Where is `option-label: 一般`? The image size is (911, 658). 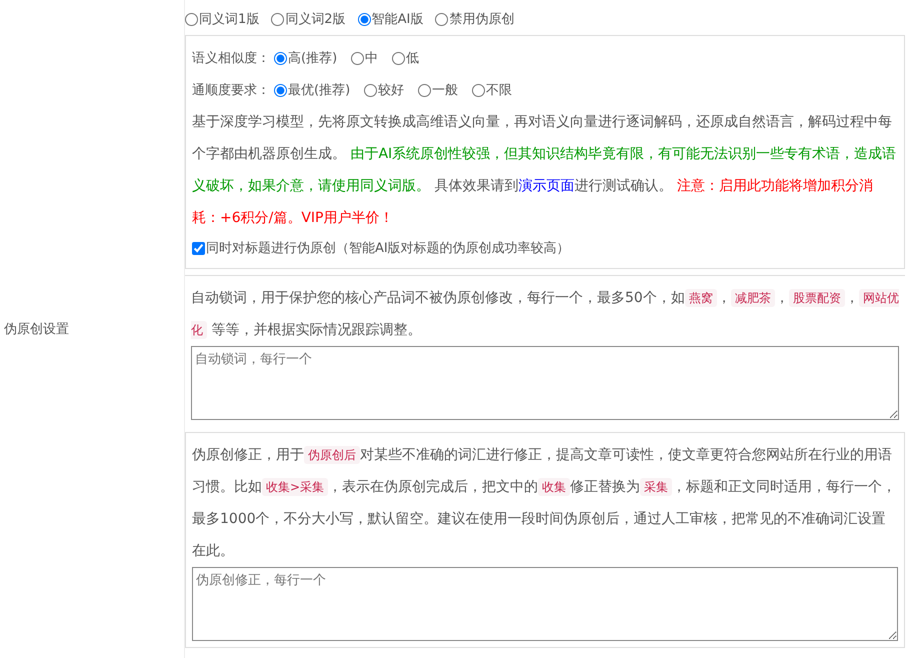 option-label: 一般 is located at coordinates (445, 90).